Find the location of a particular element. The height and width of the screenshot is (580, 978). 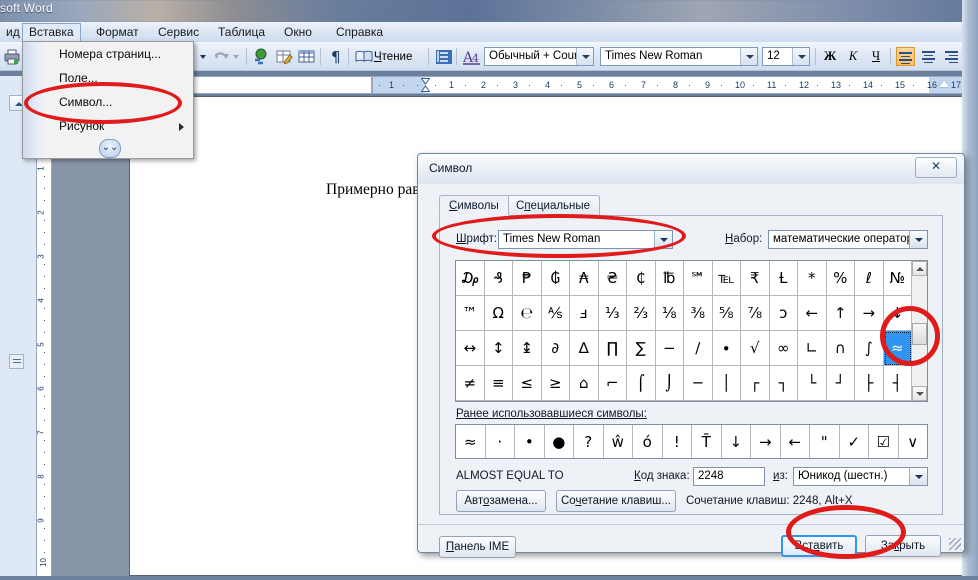

recent-symbol-cell: ↓ is located at coordinates (736, 441).